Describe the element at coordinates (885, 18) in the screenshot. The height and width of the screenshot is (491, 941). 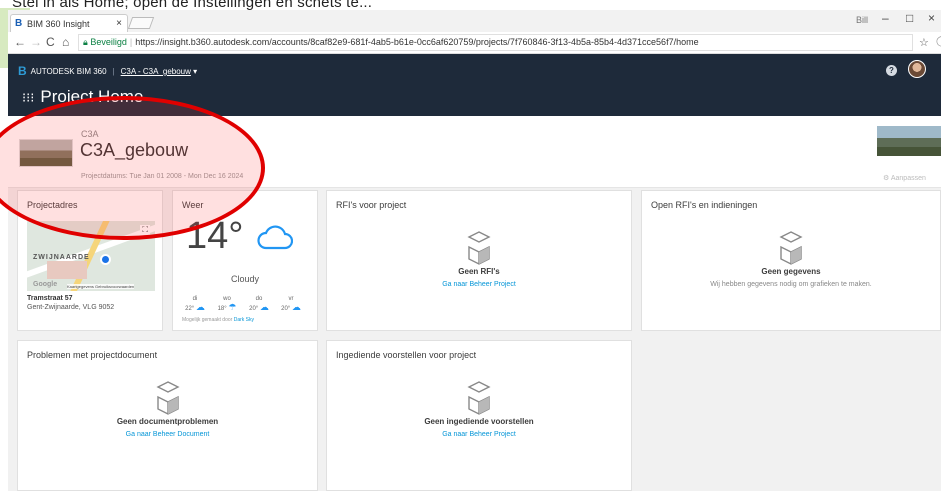
I see `minimize-icon: –` at that location.